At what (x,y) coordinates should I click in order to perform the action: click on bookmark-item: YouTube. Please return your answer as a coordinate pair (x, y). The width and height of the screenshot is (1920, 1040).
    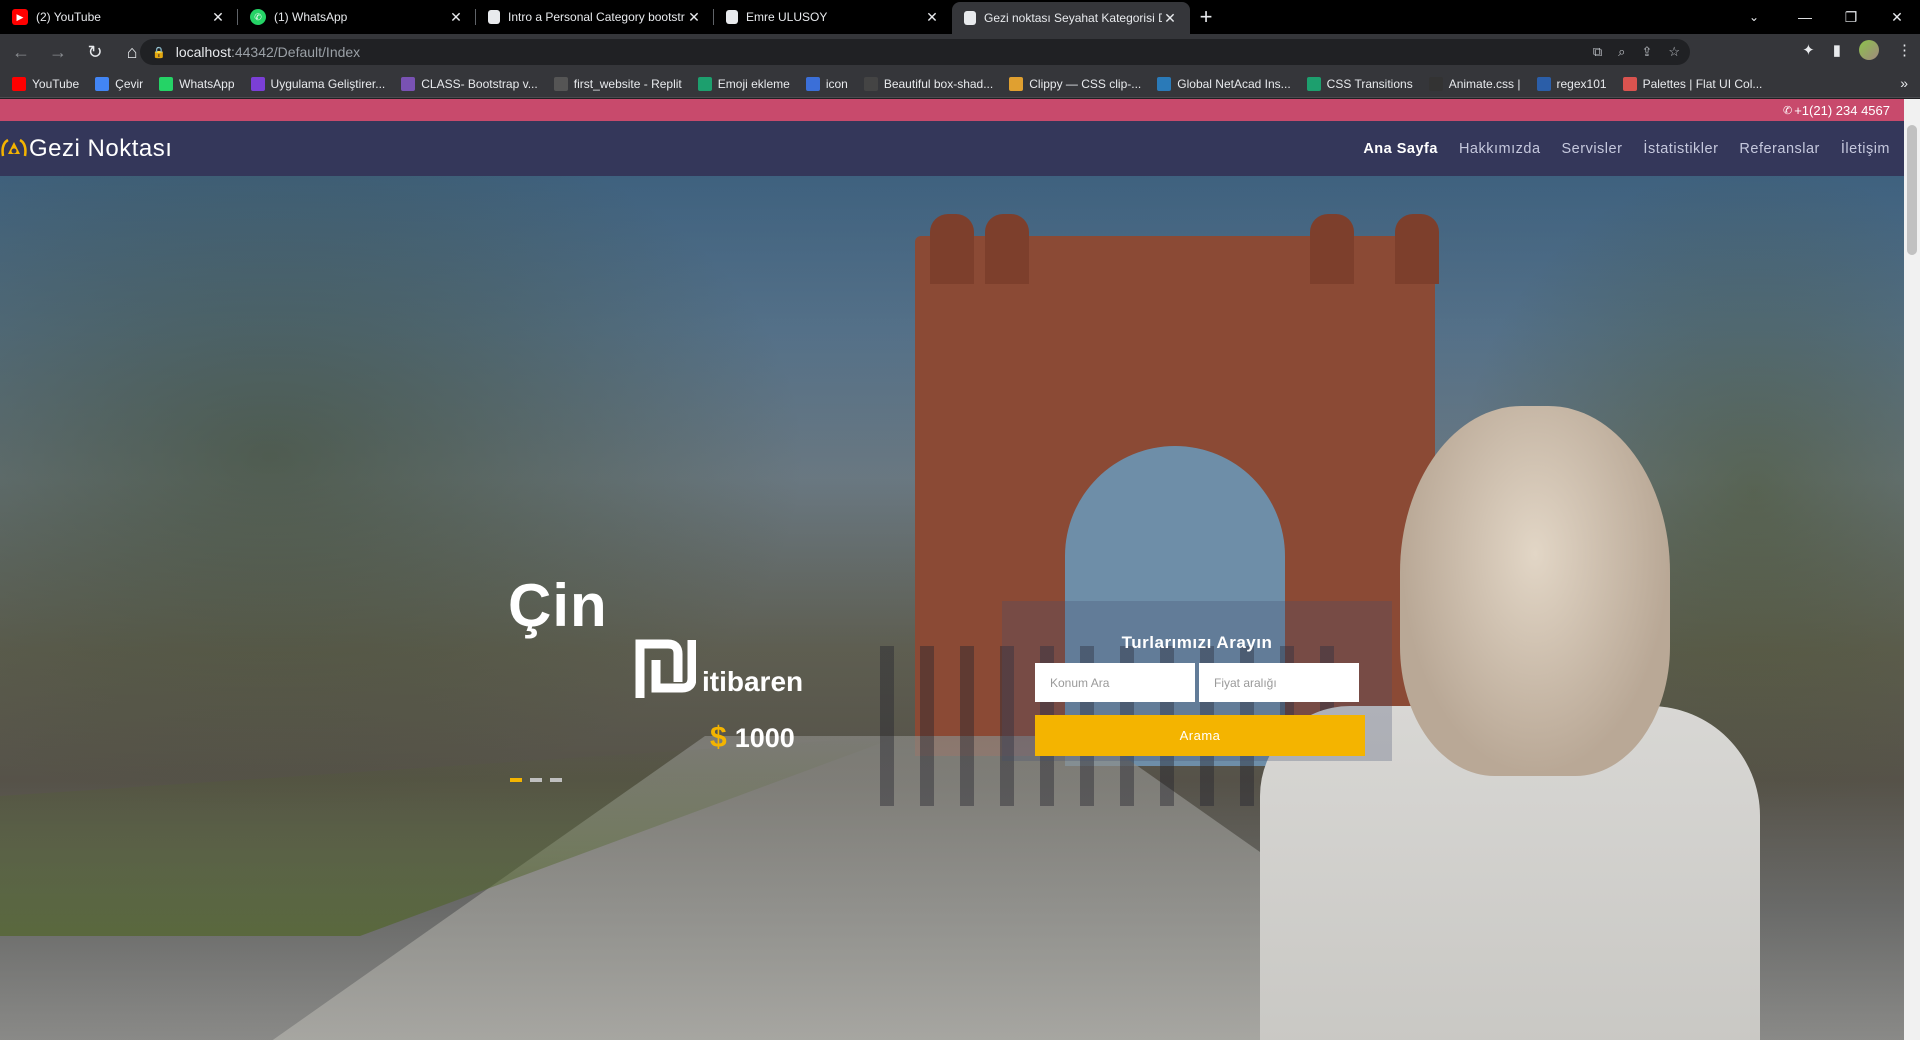
    Looking at the image, I should click on (45, 83).